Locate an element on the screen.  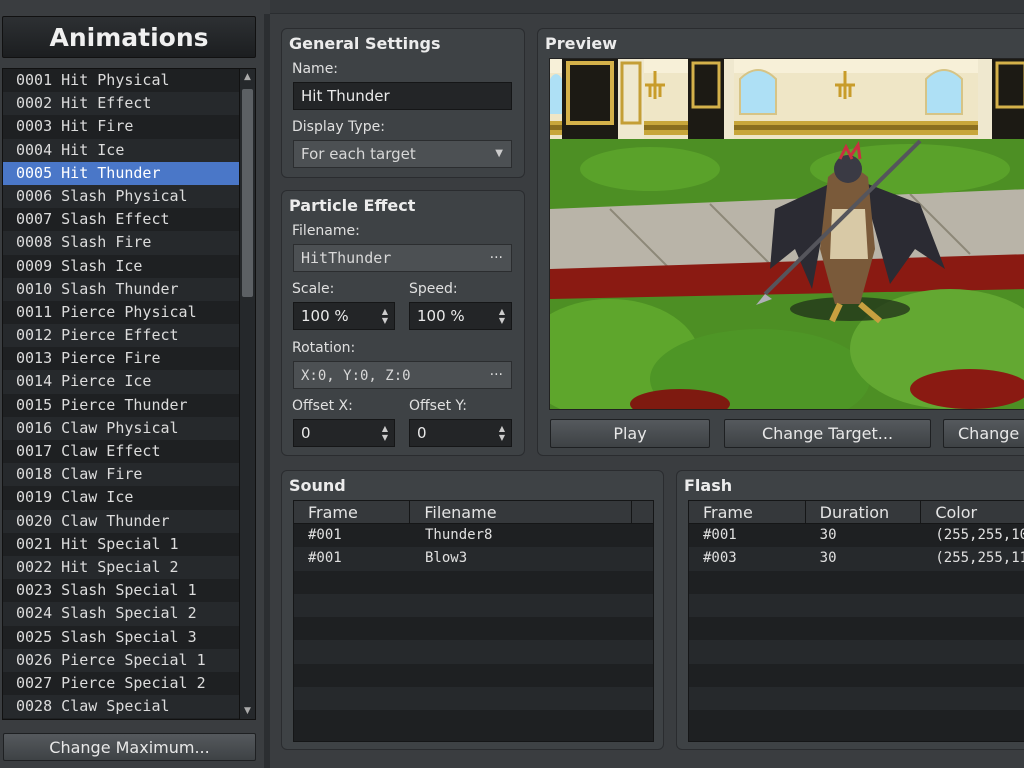
sound-title: Sound is located at coordinates (317, 485).